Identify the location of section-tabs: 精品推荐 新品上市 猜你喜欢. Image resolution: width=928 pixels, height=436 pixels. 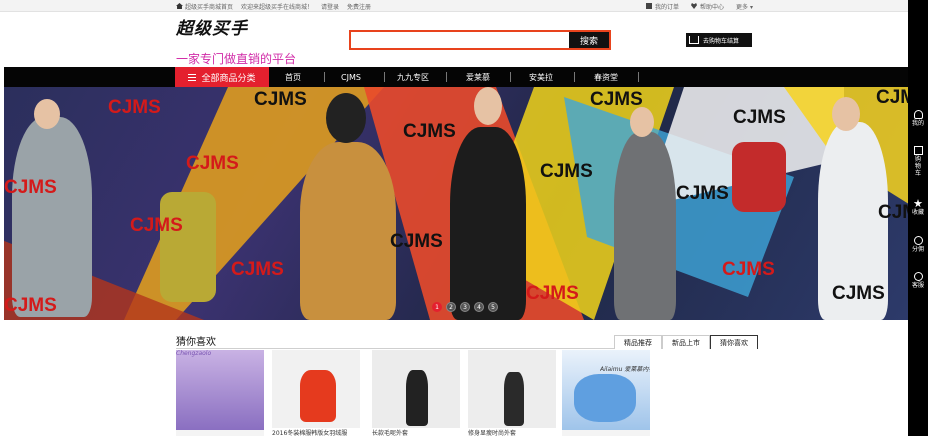
(686, 342).